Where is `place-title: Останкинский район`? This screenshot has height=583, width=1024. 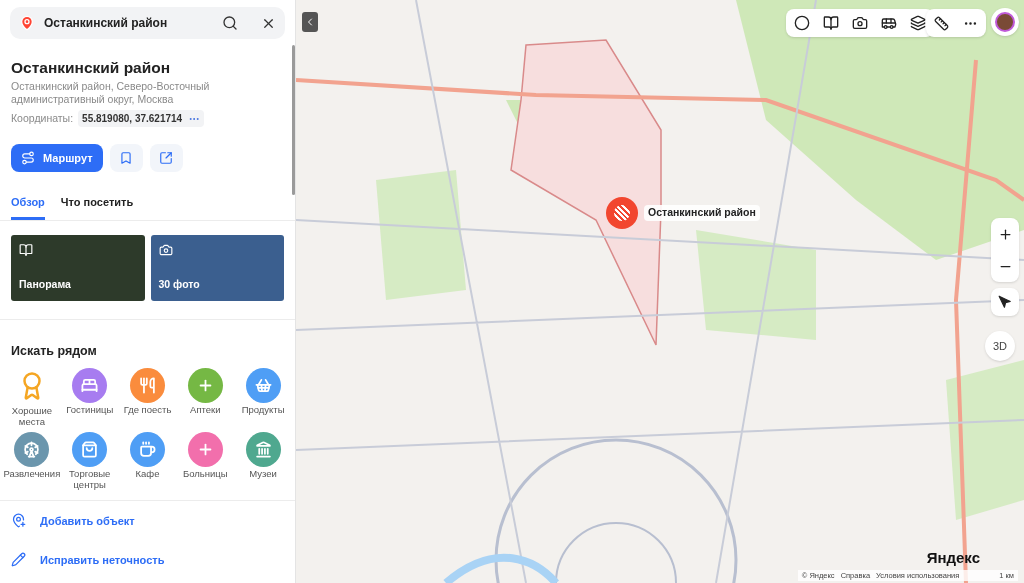 place-title: Останкинский район is located at coordinates (91, 68).